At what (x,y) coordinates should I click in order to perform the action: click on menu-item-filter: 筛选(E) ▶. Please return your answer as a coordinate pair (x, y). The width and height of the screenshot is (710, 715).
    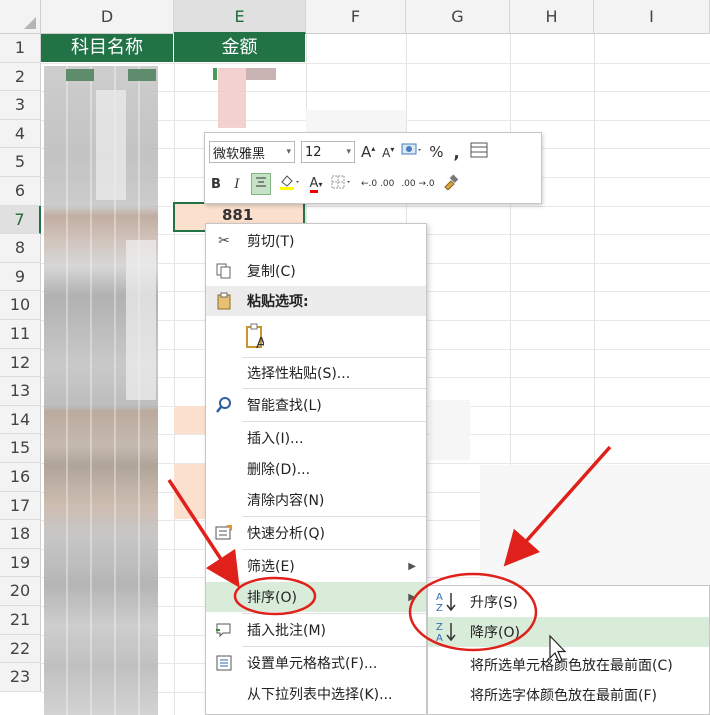
    Looking at the image, I should click on (316, 566).